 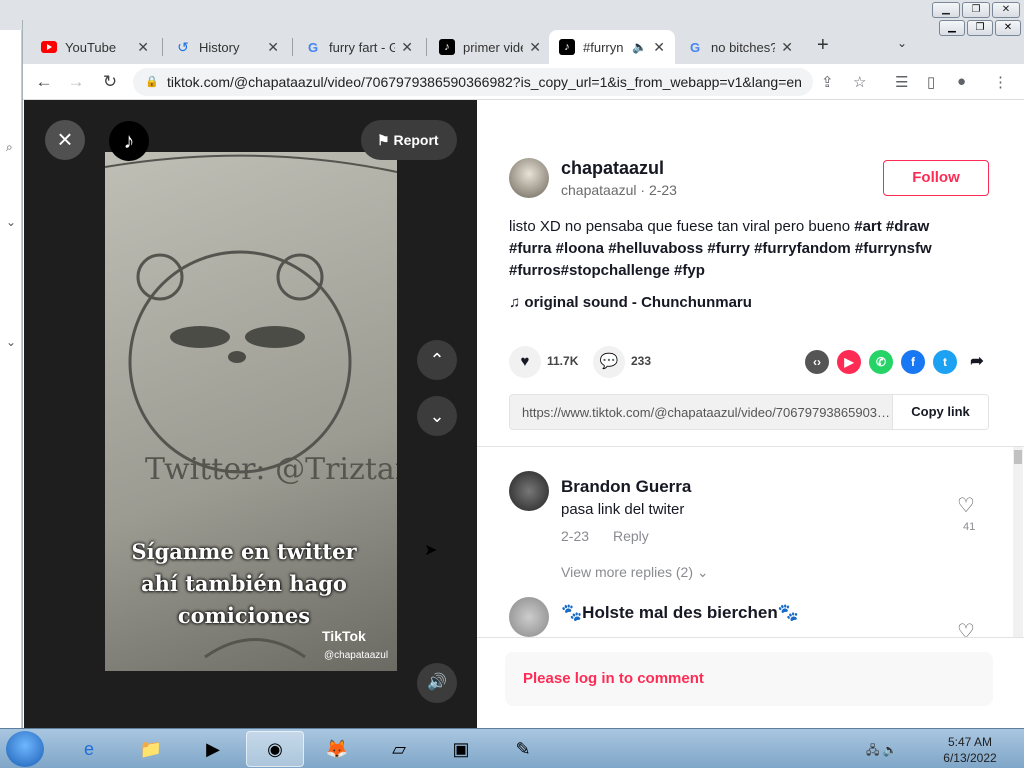 What do you see at coordinates (881, 362) in the screenshot?
I see `whatsapp-icon: ✆` at bounding box center [881, 362].